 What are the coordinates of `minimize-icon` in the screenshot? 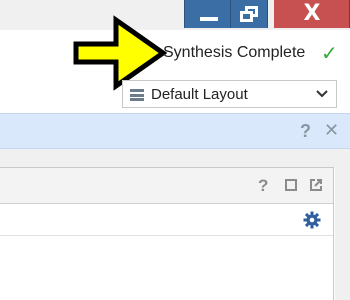 It's located at (209, 19).